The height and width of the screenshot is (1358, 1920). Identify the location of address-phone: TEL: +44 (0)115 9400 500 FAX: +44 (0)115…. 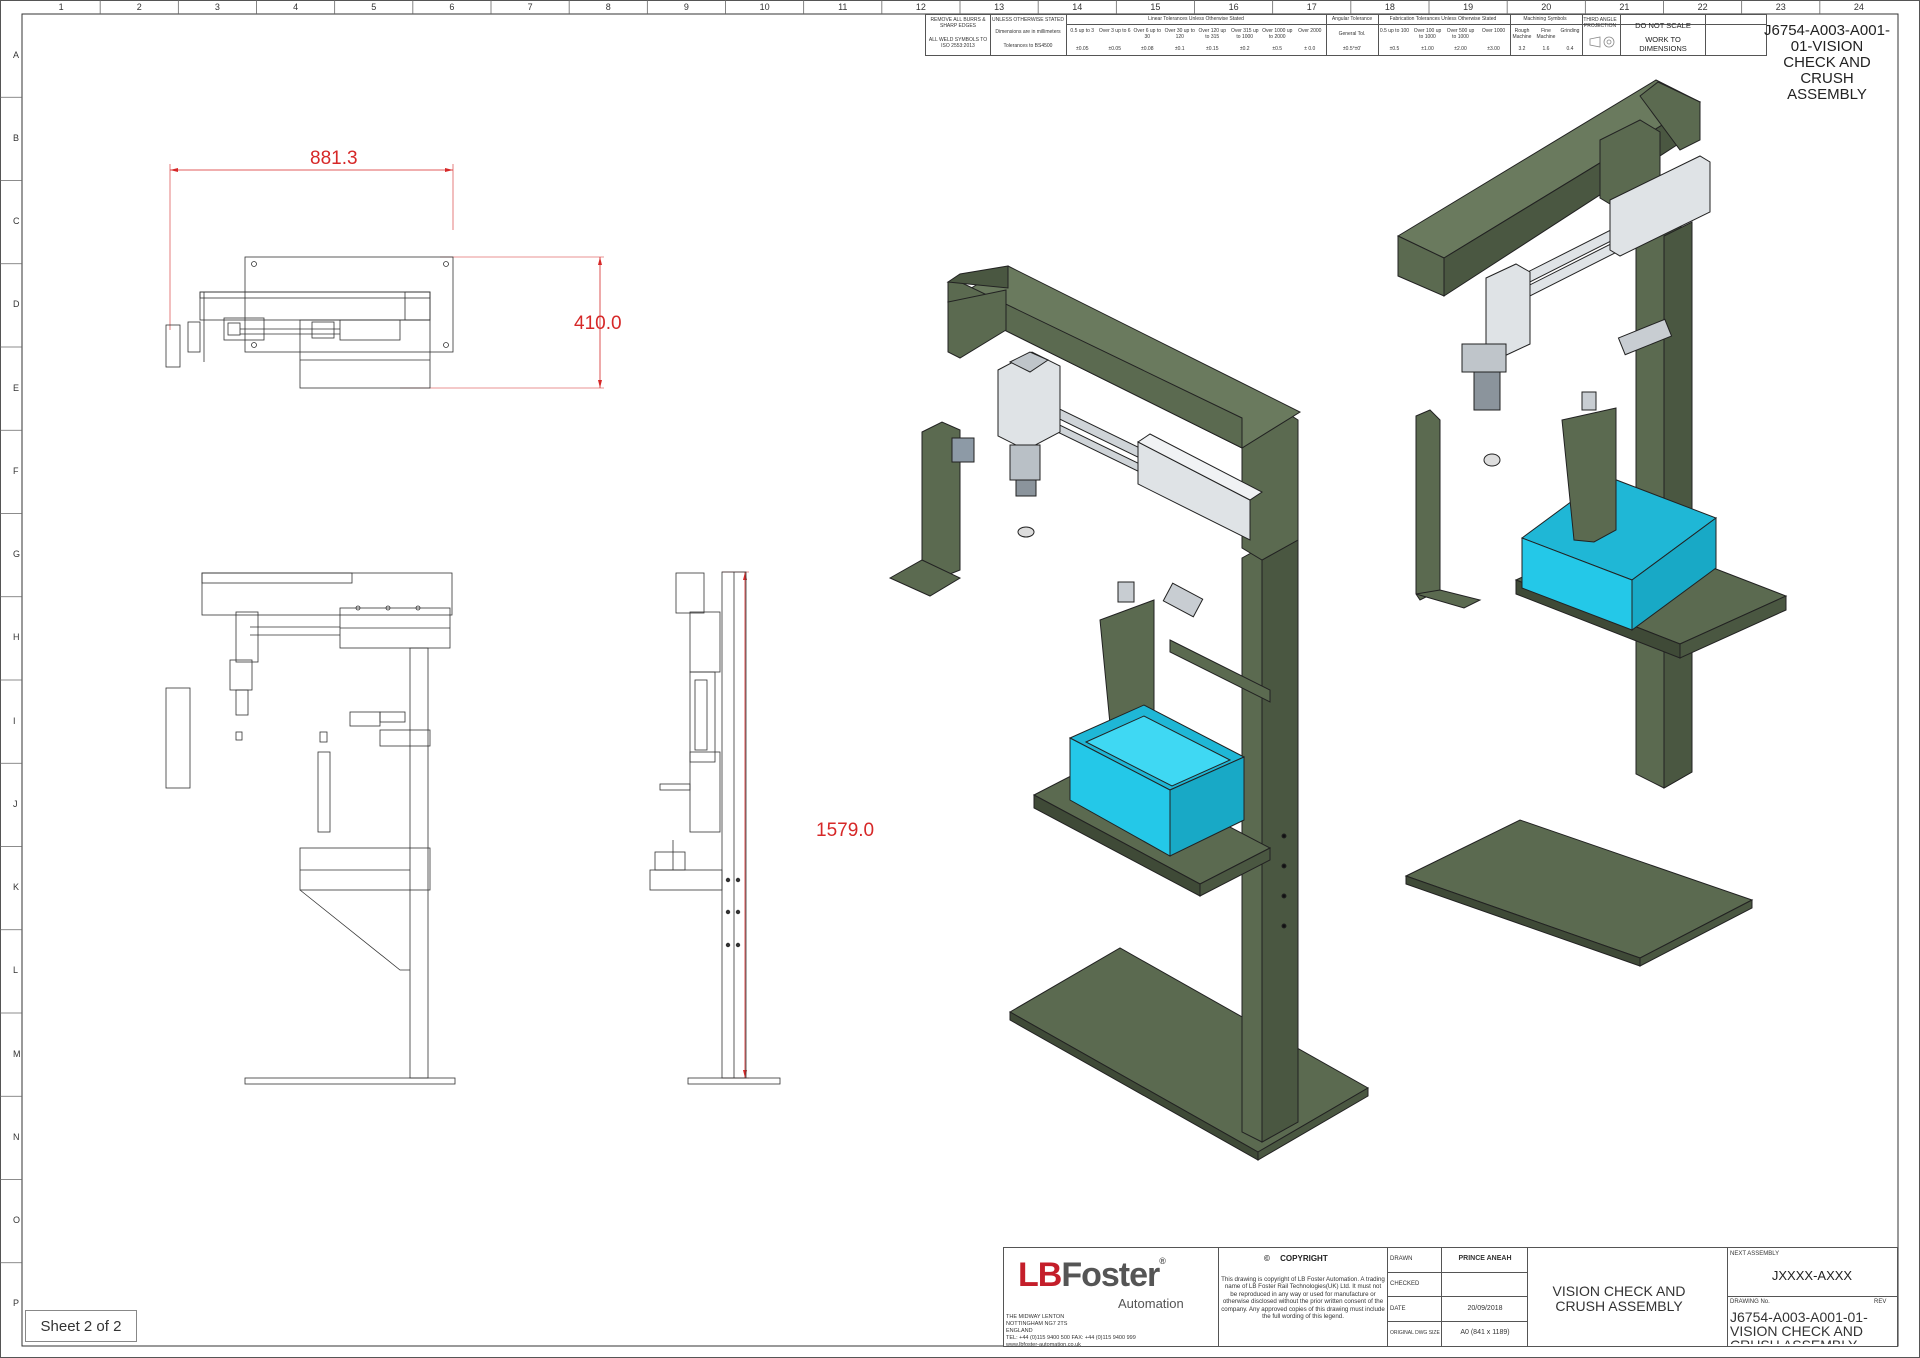
(1071, 1338).